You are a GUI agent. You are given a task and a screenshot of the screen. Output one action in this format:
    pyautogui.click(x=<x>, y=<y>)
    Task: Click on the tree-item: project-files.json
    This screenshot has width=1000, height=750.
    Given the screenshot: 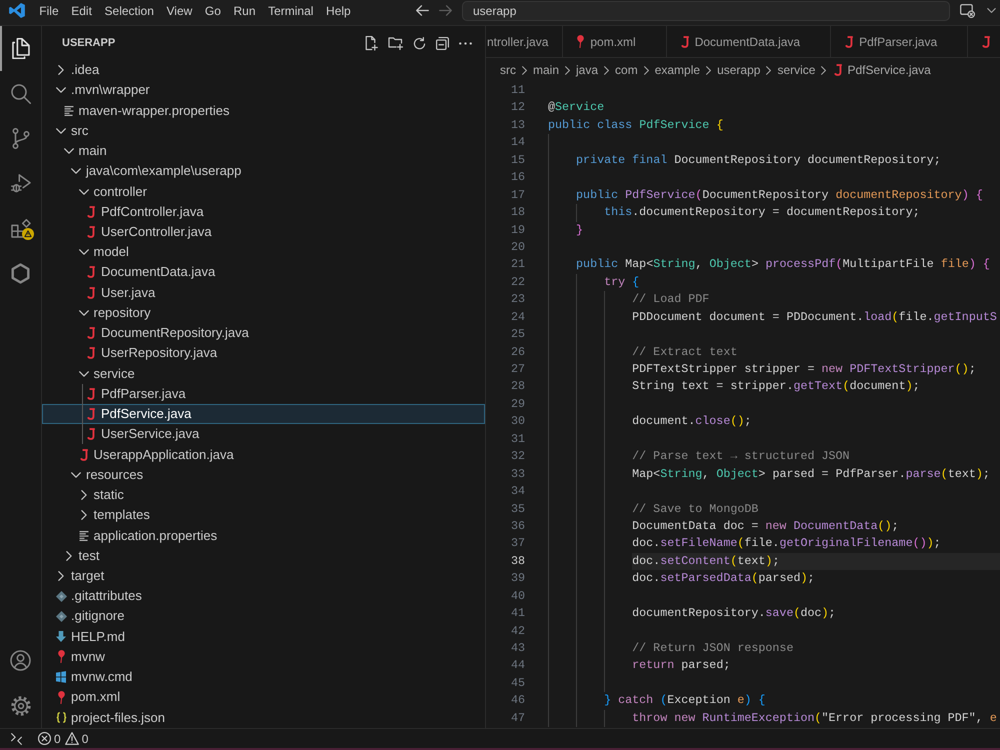 What is the action you would take?
    pyautogui.click(x=263, y=718)
    